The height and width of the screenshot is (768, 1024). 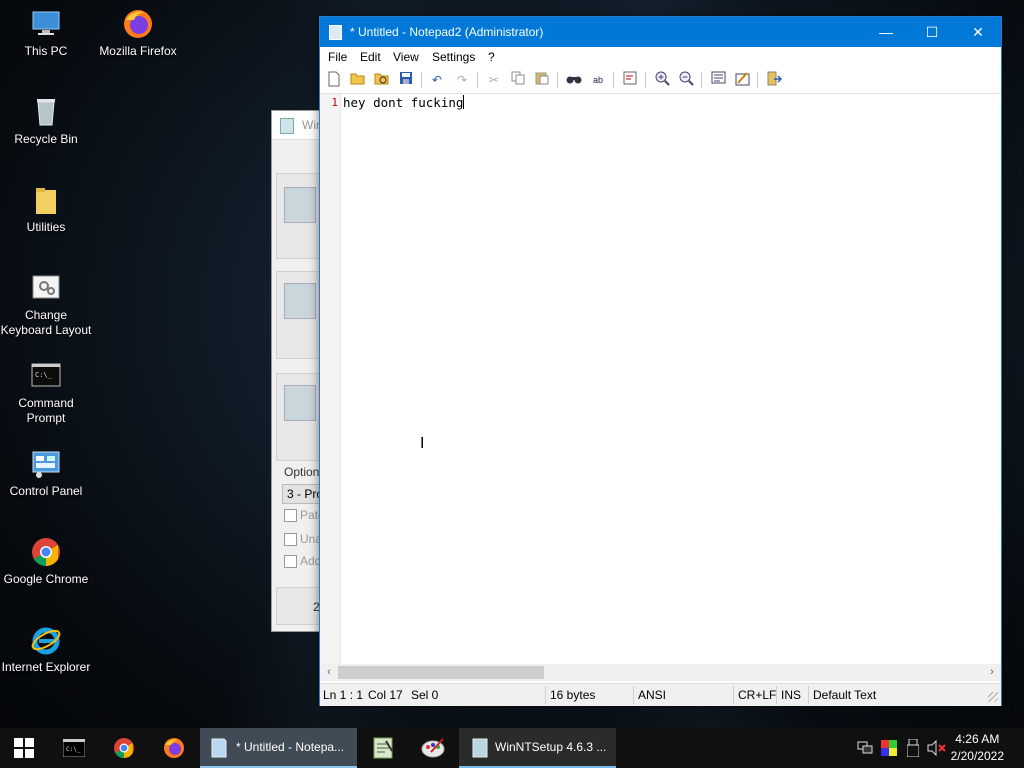 I want to click on paste-icon, so click(x=542, y=80).